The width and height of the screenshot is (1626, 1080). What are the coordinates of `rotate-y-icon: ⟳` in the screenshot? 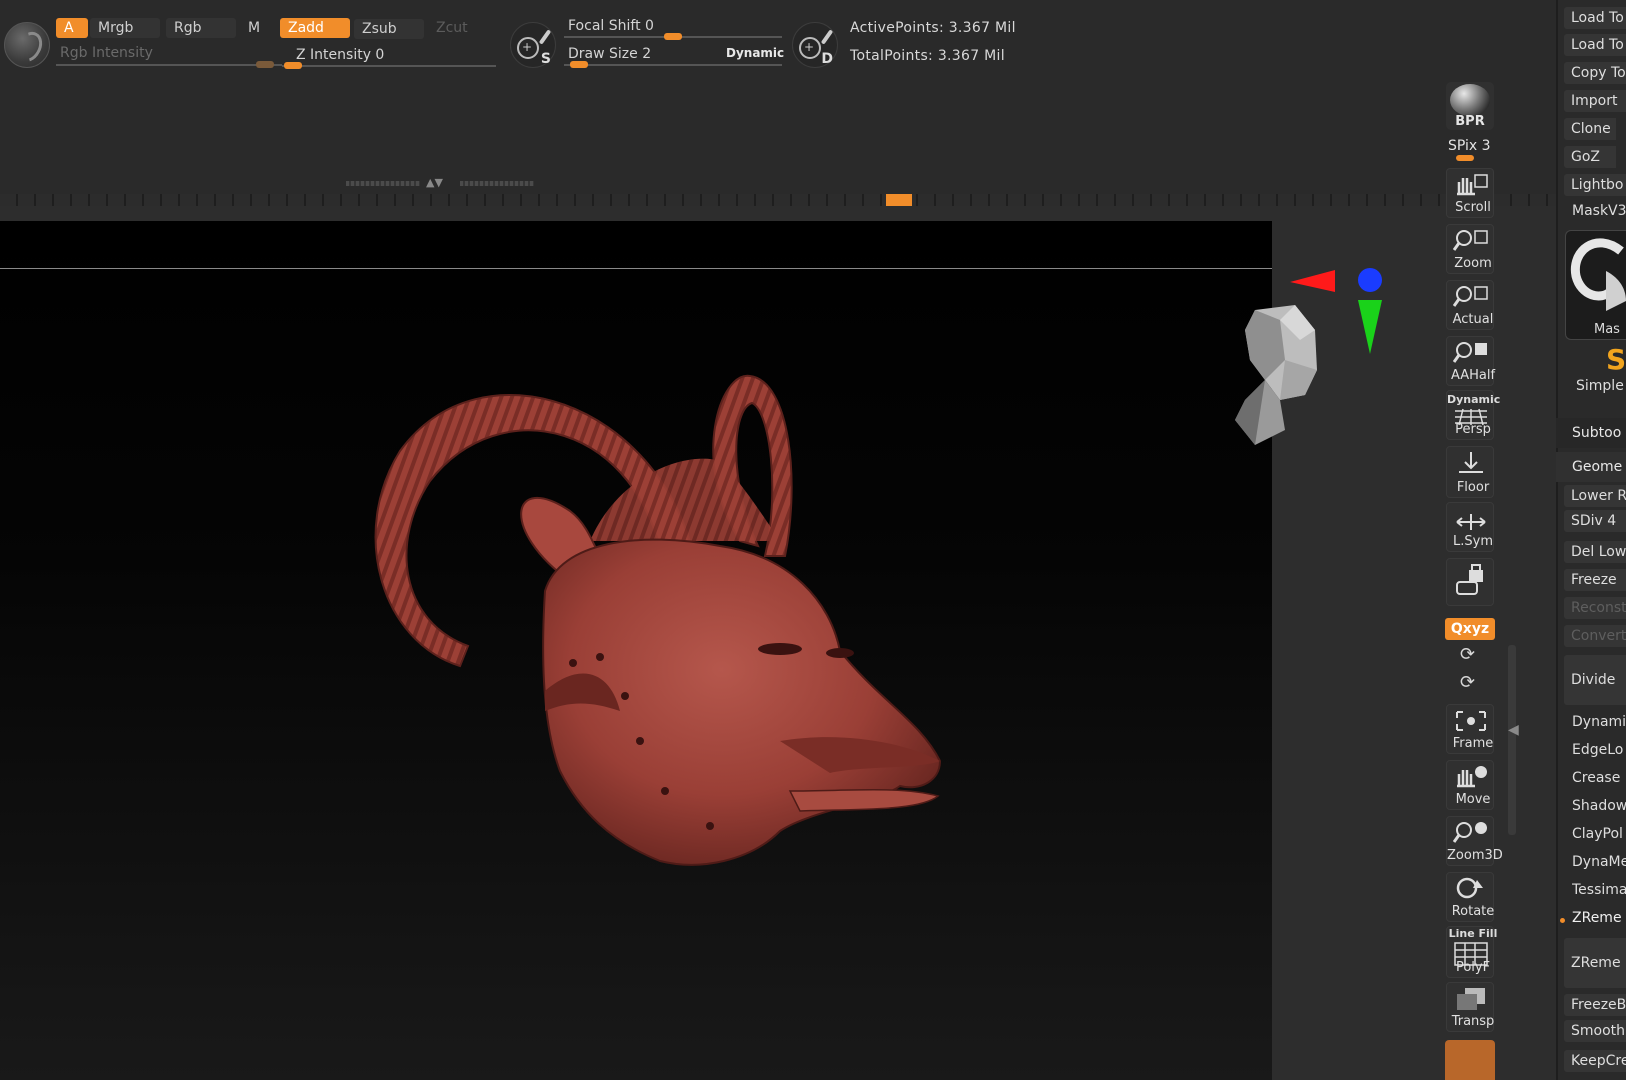 It's located at (1467, 654).